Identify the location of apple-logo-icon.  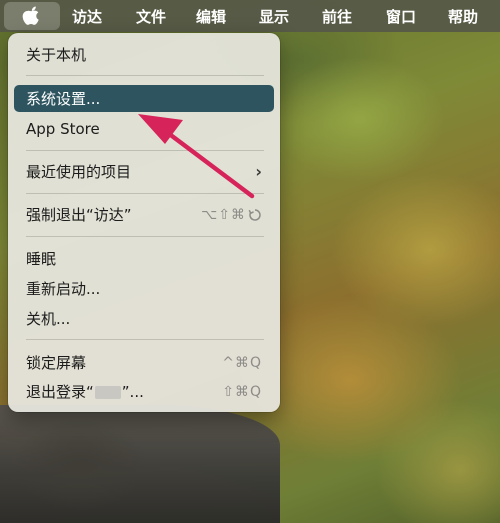
(30, 15).